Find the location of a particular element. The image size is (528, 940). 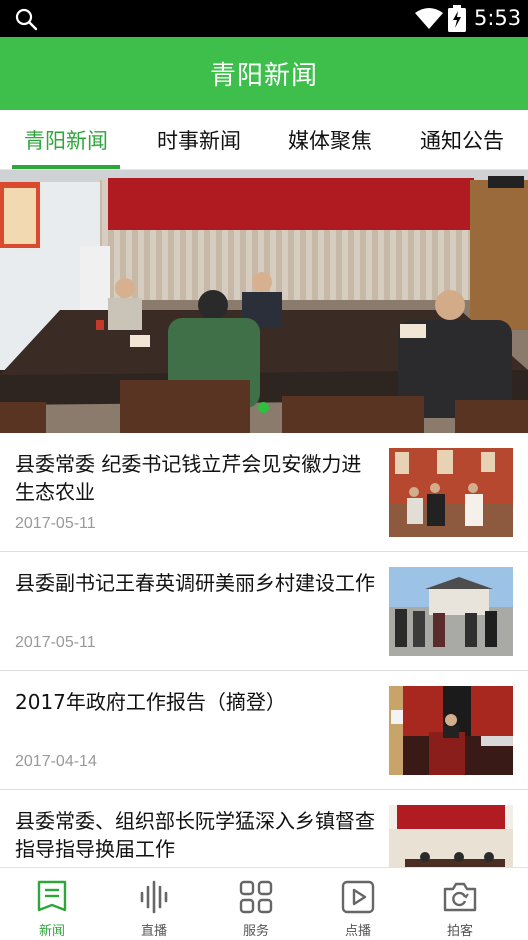

services-icon is located at coordinates (256, 897).